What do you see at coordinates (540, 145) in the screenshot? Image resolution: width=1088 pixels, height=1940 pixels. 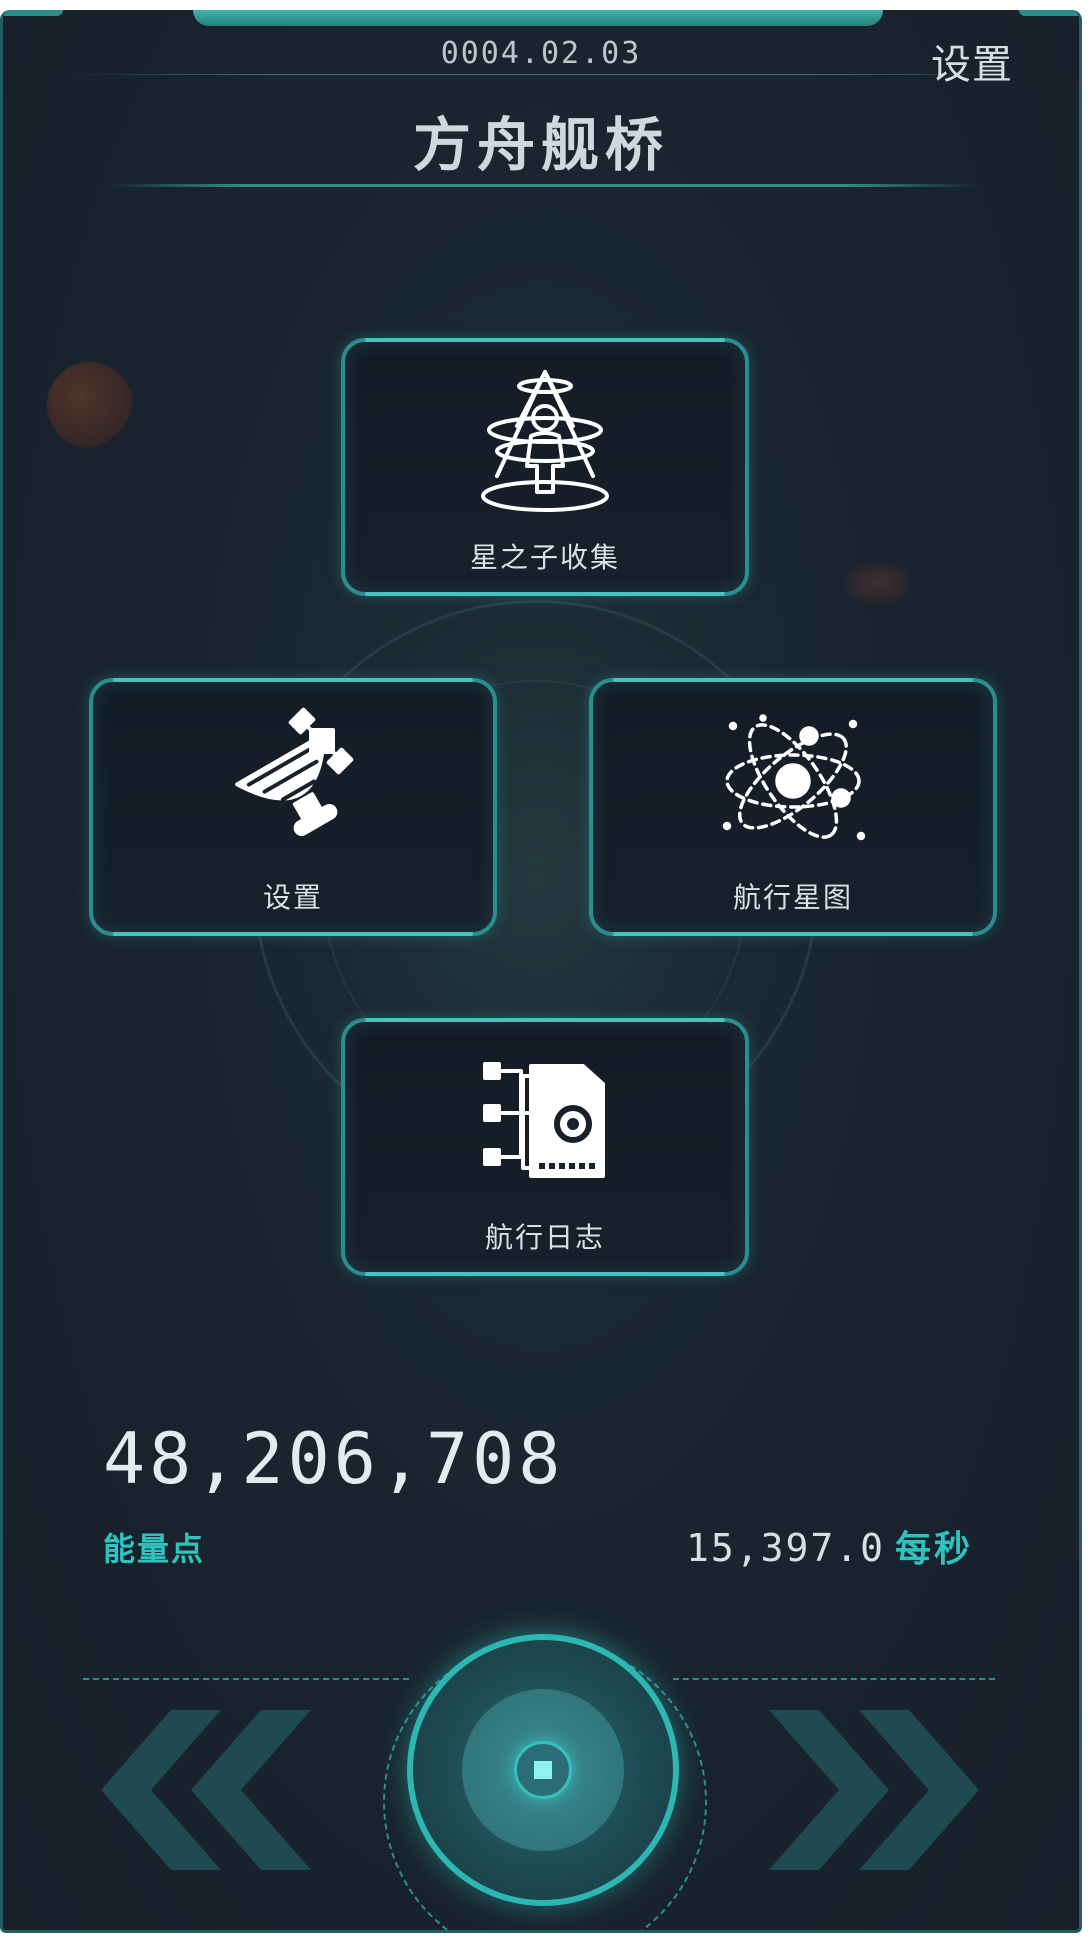 I see `page-title: 方舟舰桥` at bounding box center [540, 145].